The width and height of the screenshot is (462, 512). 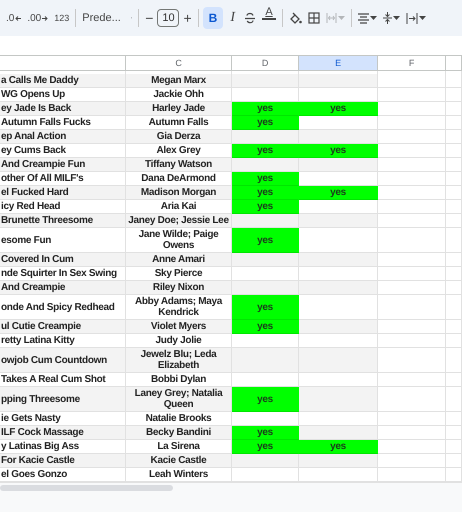 What do you see at coordinates (314, 18) in the screenshot?
I see `borders-icon` at bounding box center [314, 18].